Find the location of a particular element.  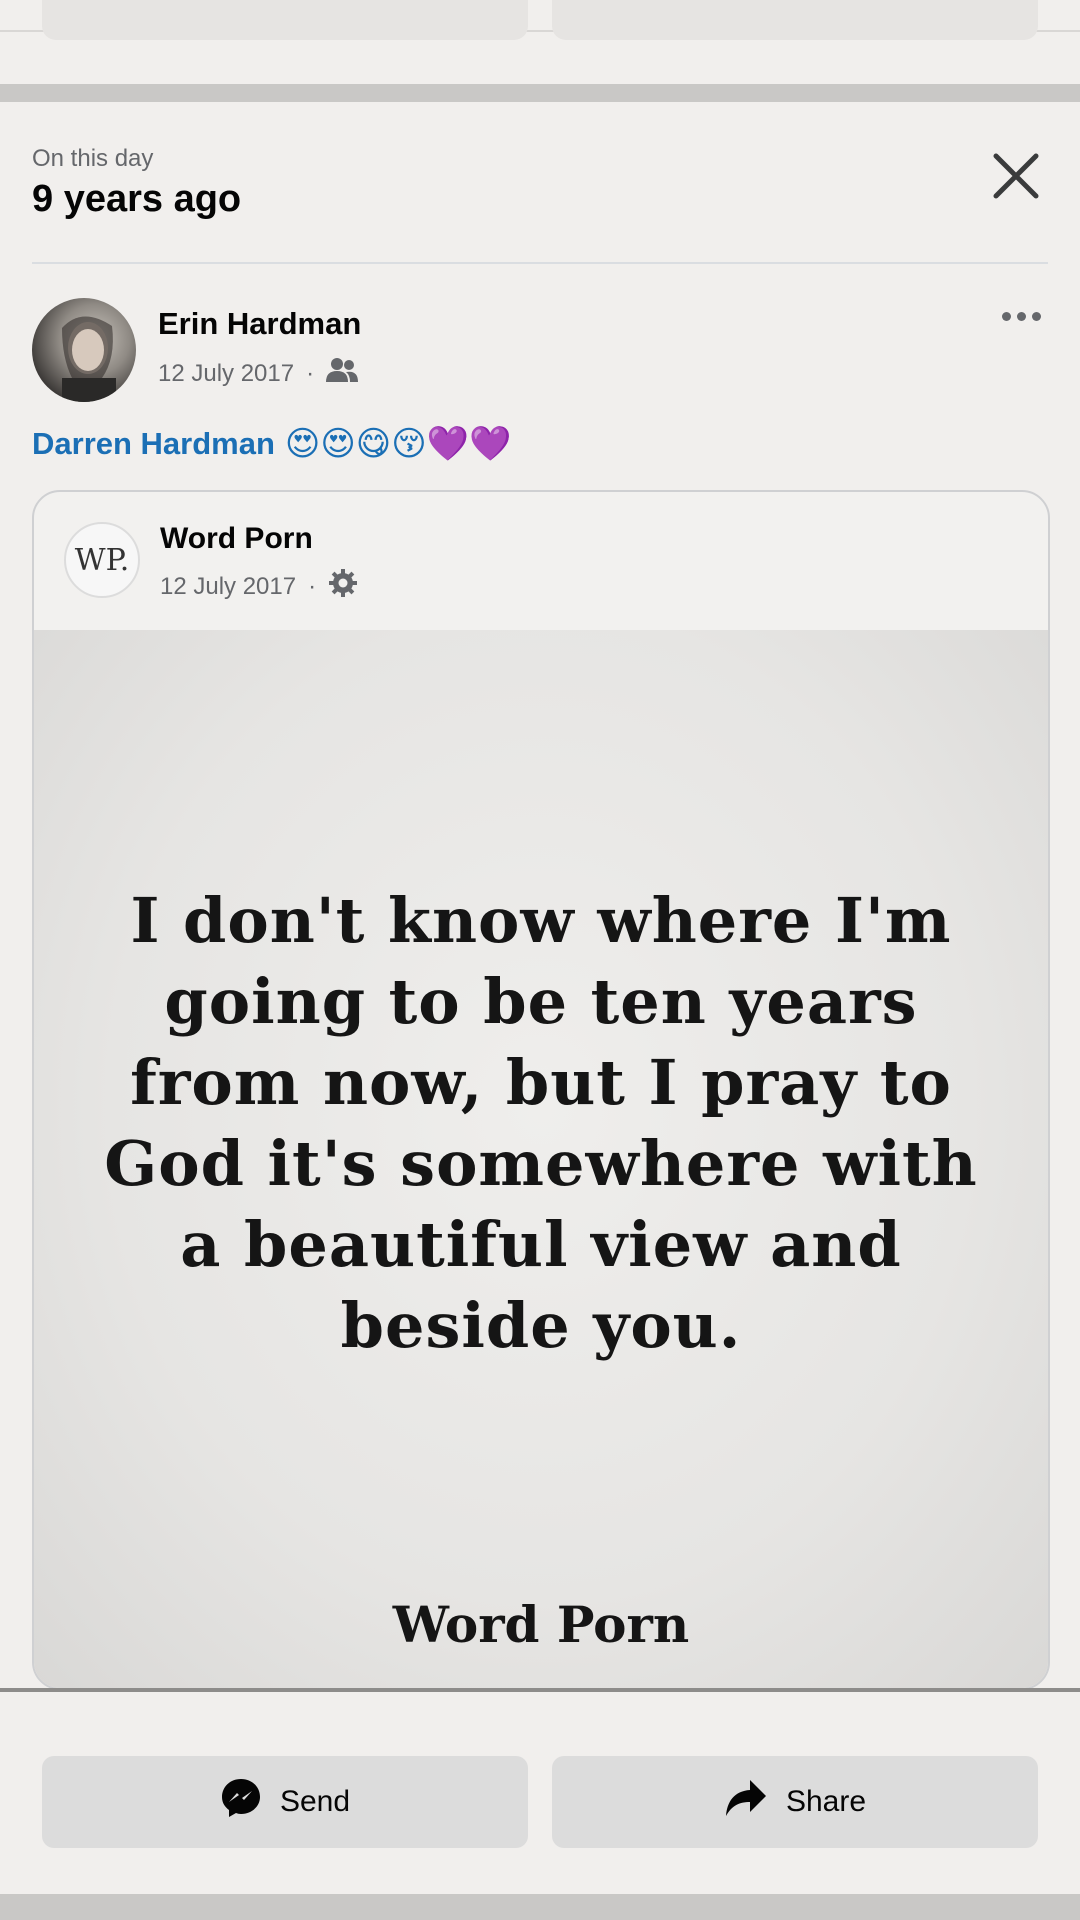

quote-line: going to be ten years is located at coordinates (541, 1001).